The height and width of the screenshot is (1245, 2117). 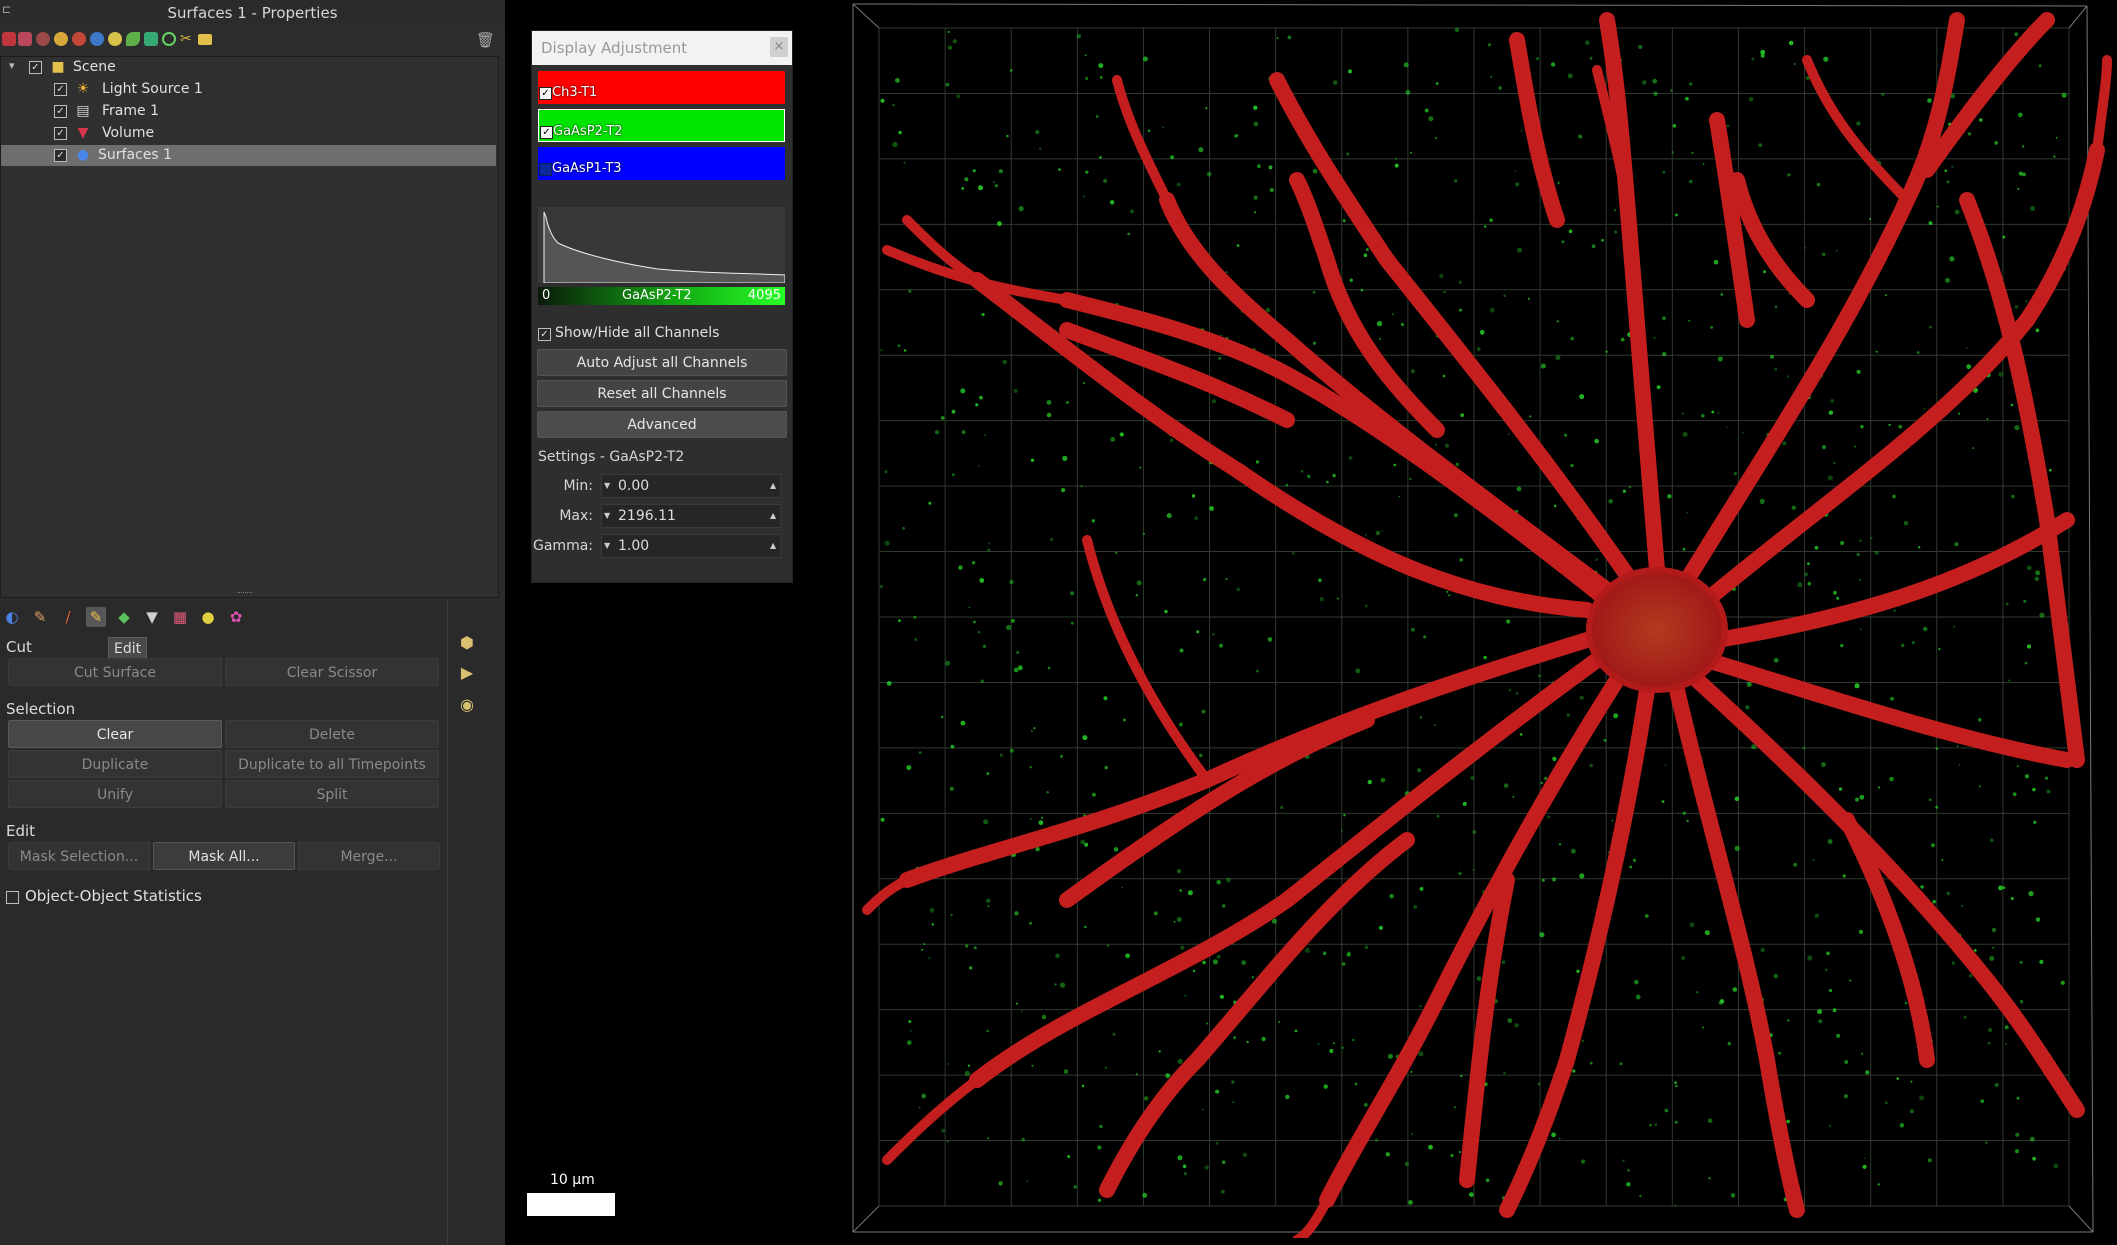 What do you see at coordinates (25, 39) in the screenshot?
I see `rotate-icon` at bounding box center [25, 39].